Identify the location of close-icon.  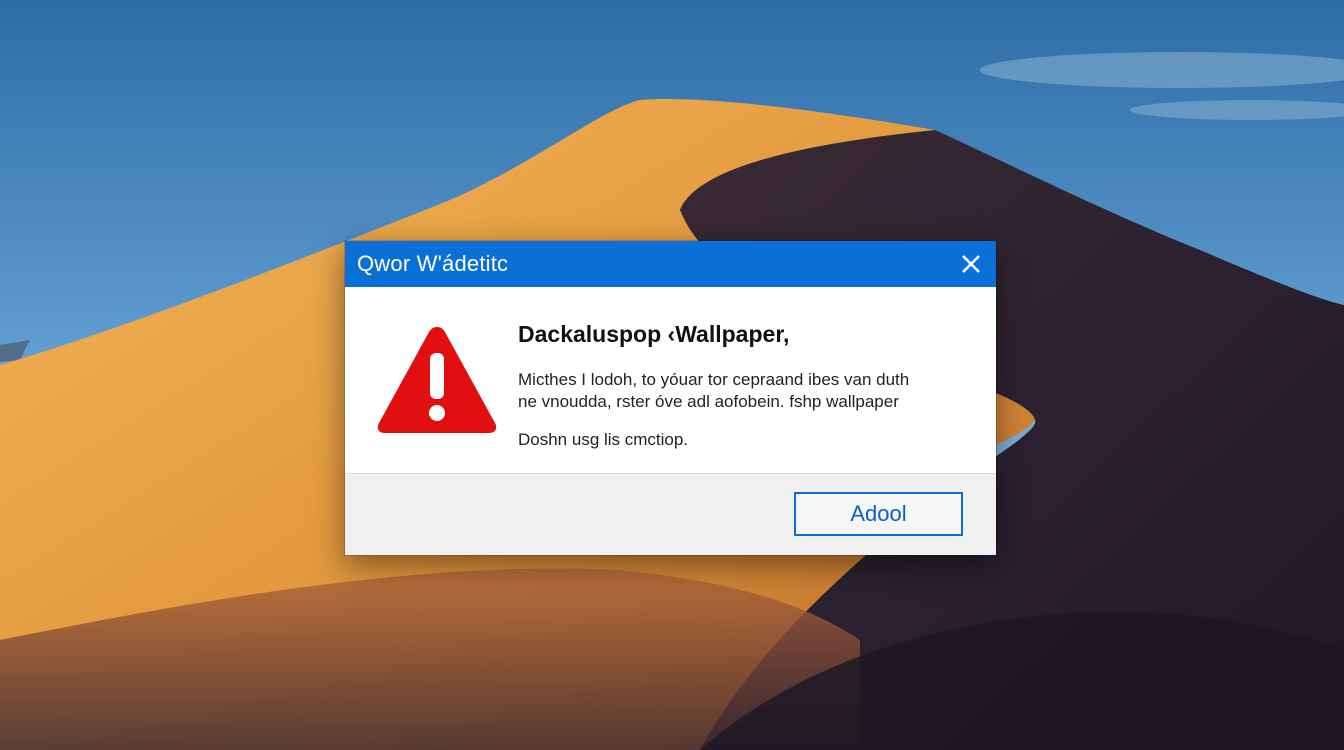
(971, 264).